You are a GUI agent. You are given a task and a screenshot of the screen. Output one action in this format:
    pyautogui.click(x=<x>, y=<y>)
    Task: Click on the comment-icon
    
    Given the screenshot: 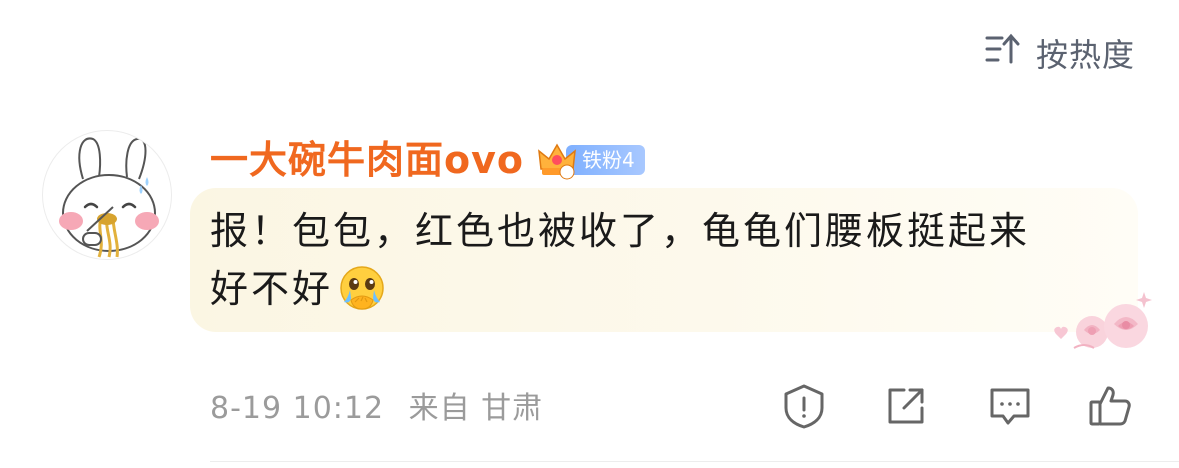 What is the action you would take?
    pyautogui.click(x=1010, y=408)
    